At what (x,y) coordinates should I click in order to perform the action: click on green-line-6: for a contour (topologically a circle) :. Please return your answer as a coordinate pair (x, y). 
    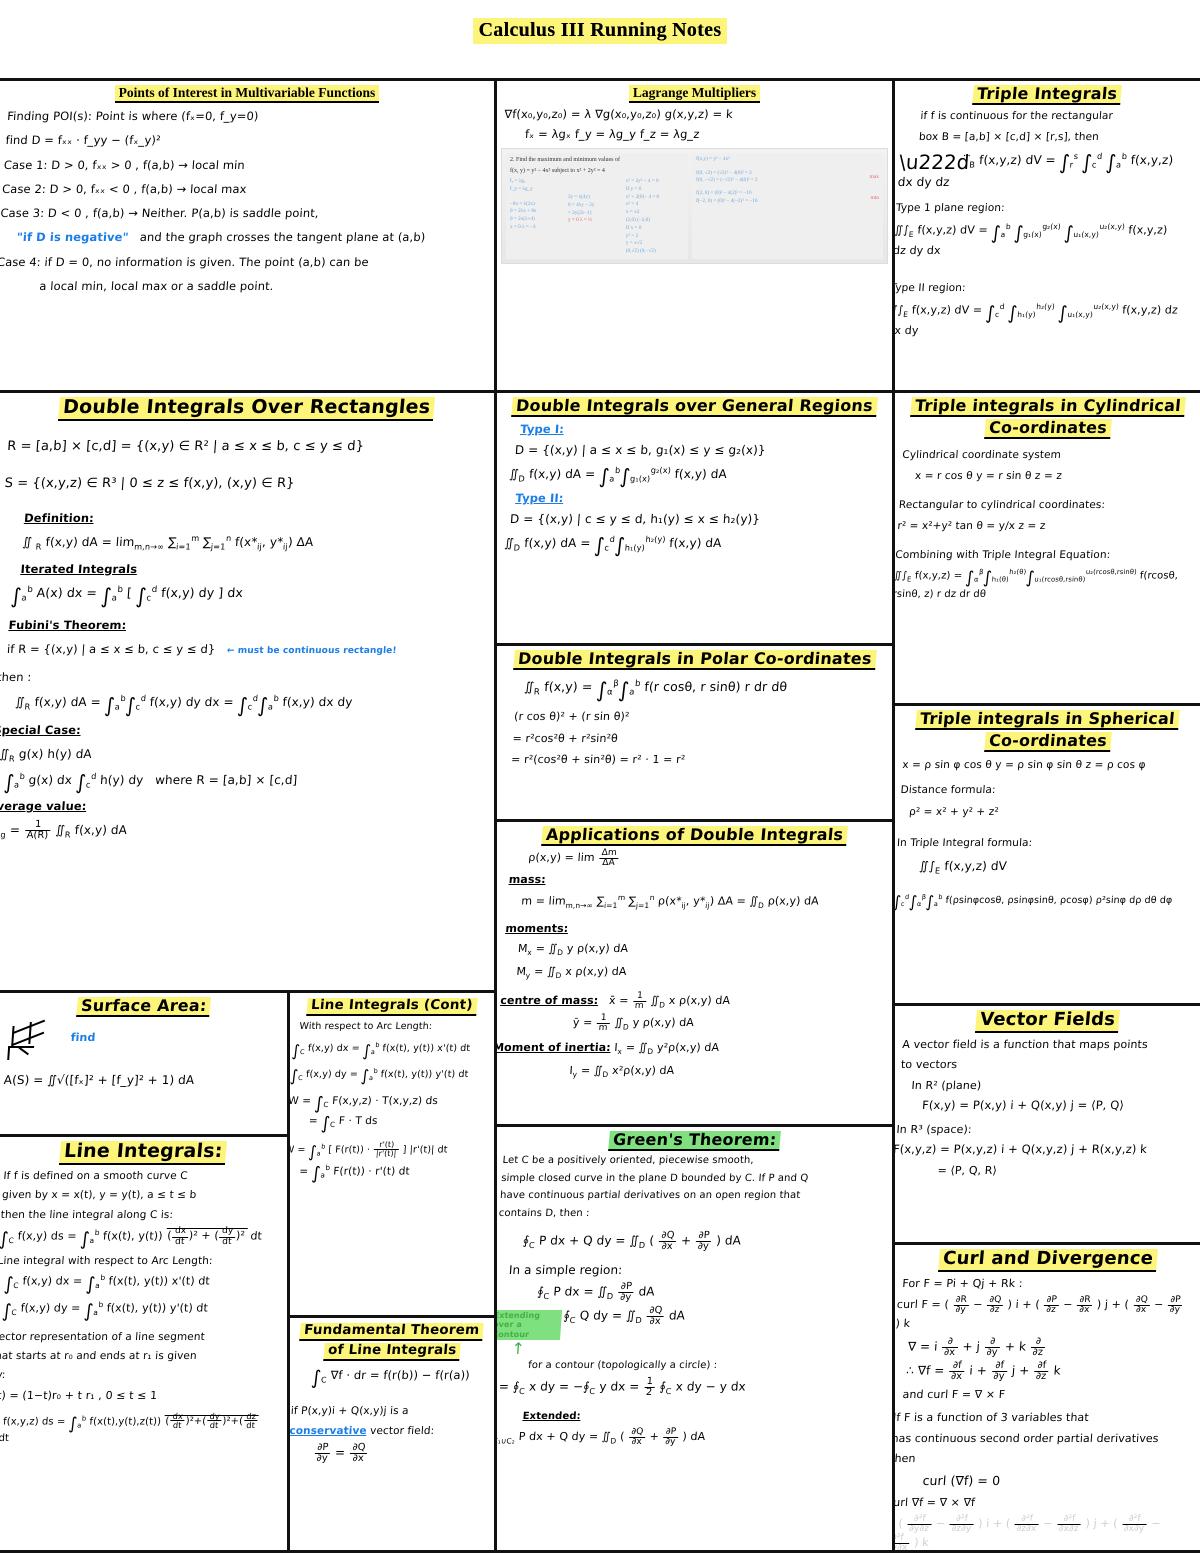
    Looking at the image, I should click on (622, 1365).